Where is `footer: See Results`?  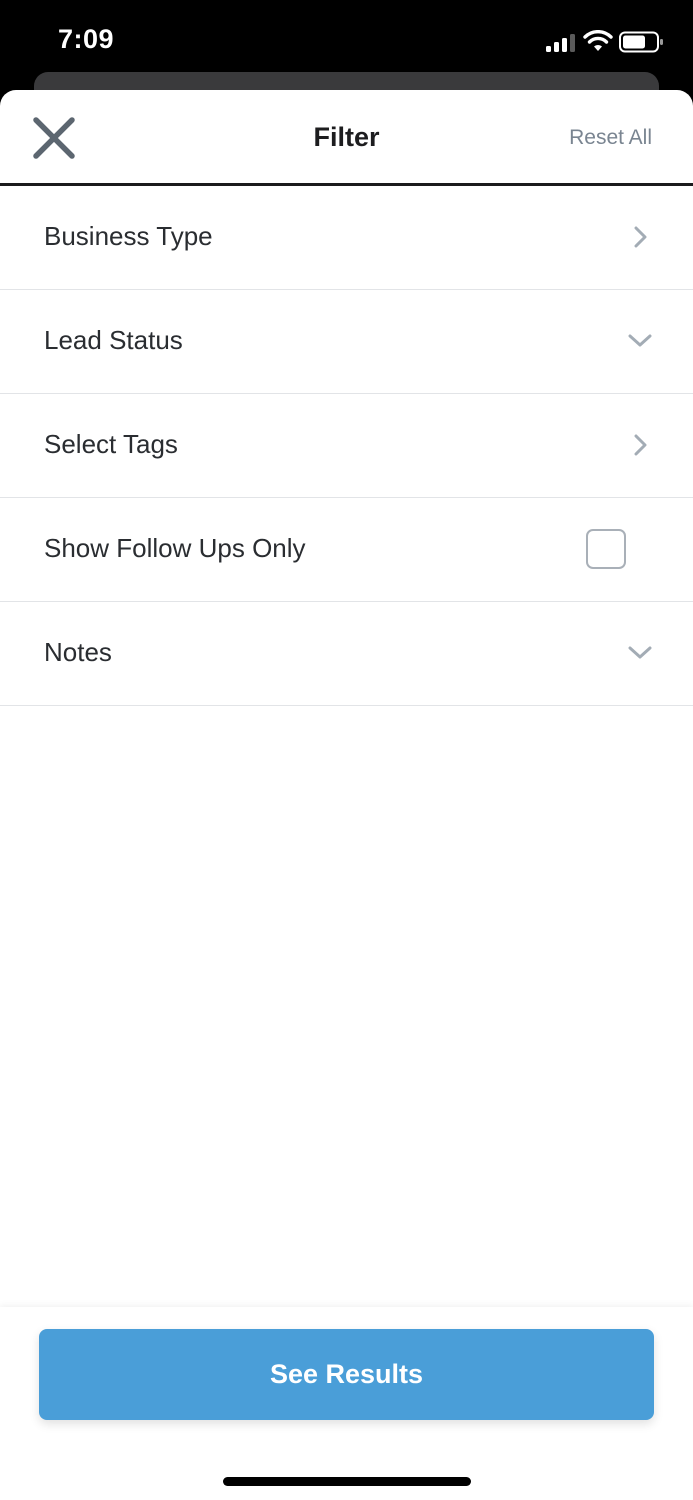 footer: See Results is located at coordinates (346, 1403).